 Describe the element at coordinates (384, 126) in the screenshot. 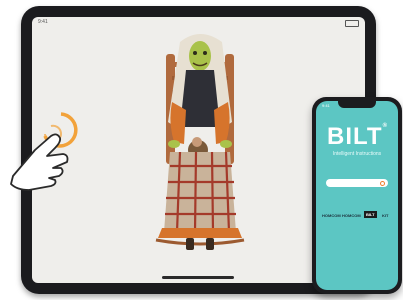

I see `registered-mark: ®` at that location.